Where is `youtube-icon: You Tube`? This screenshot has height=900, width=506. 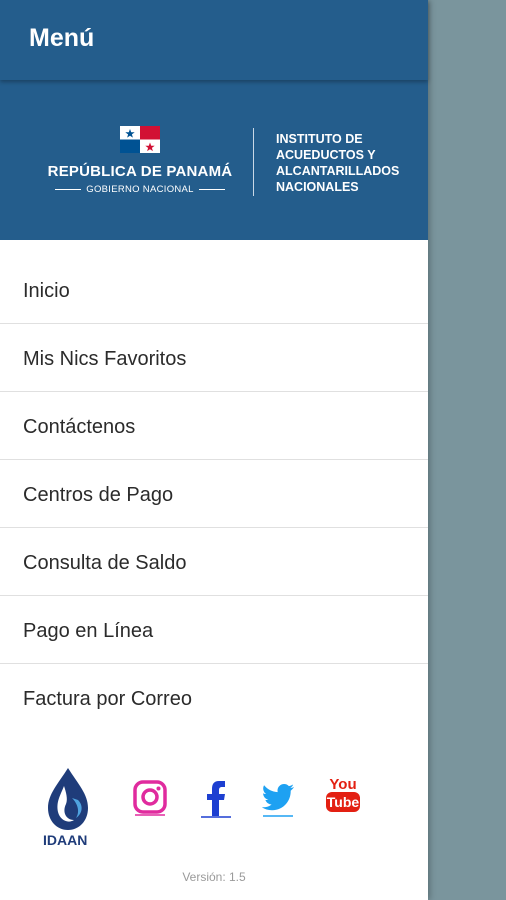
youtube-icon: You Tube is located at coordinates (343, 796).